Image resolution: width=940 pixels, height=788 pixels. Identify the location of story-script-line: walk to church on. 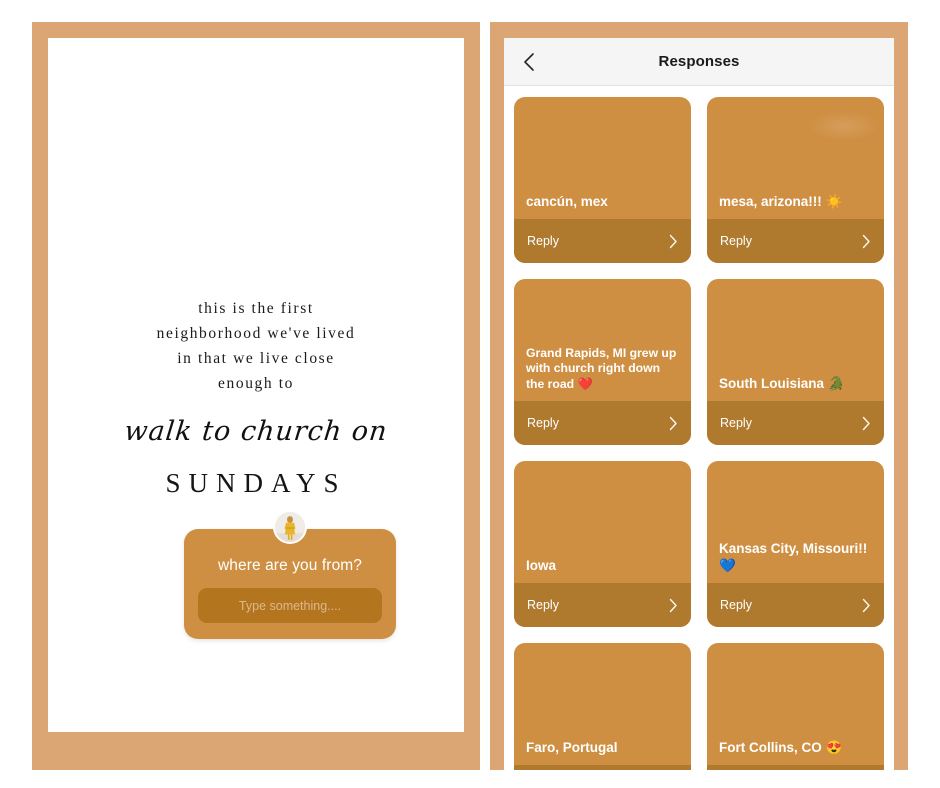
(256, 431).